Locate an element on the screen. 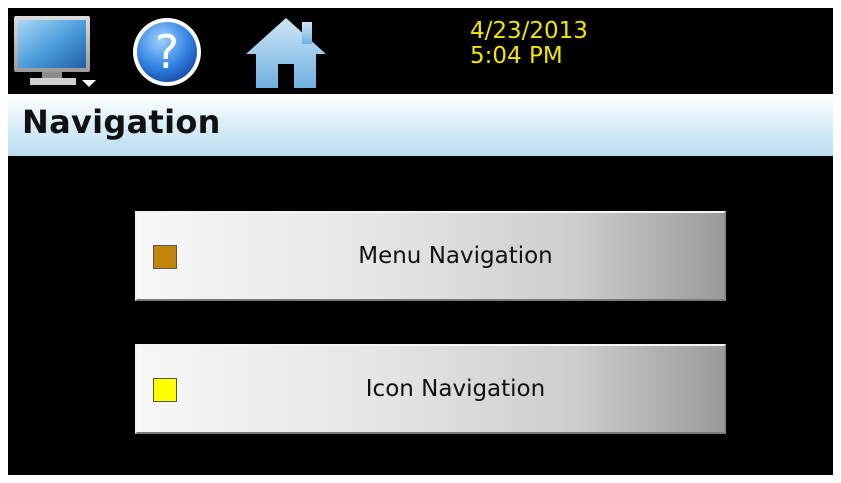 The height and width of the screenshot is (483, 841). icon-navigation-label: Icon Navigation is located at coordinates (455, 389).